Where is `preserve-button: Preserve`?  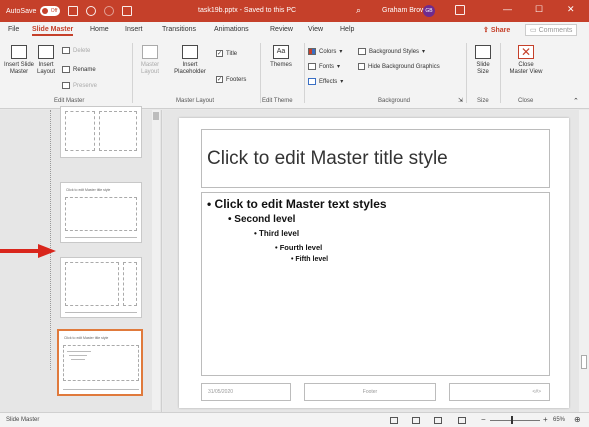
preserve-button: Preserve is located at coordinates (79, 85).